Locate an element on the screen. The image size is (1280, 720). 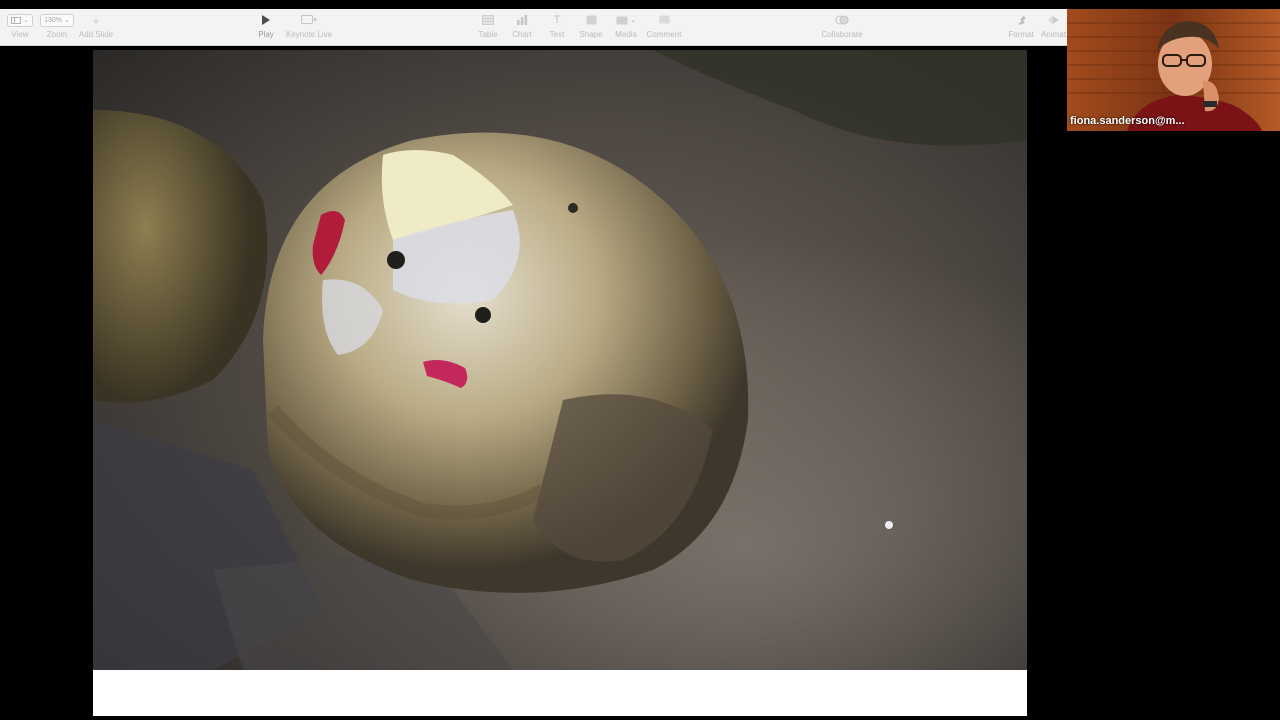
table-label: Table is located at coordinates (488, 34).